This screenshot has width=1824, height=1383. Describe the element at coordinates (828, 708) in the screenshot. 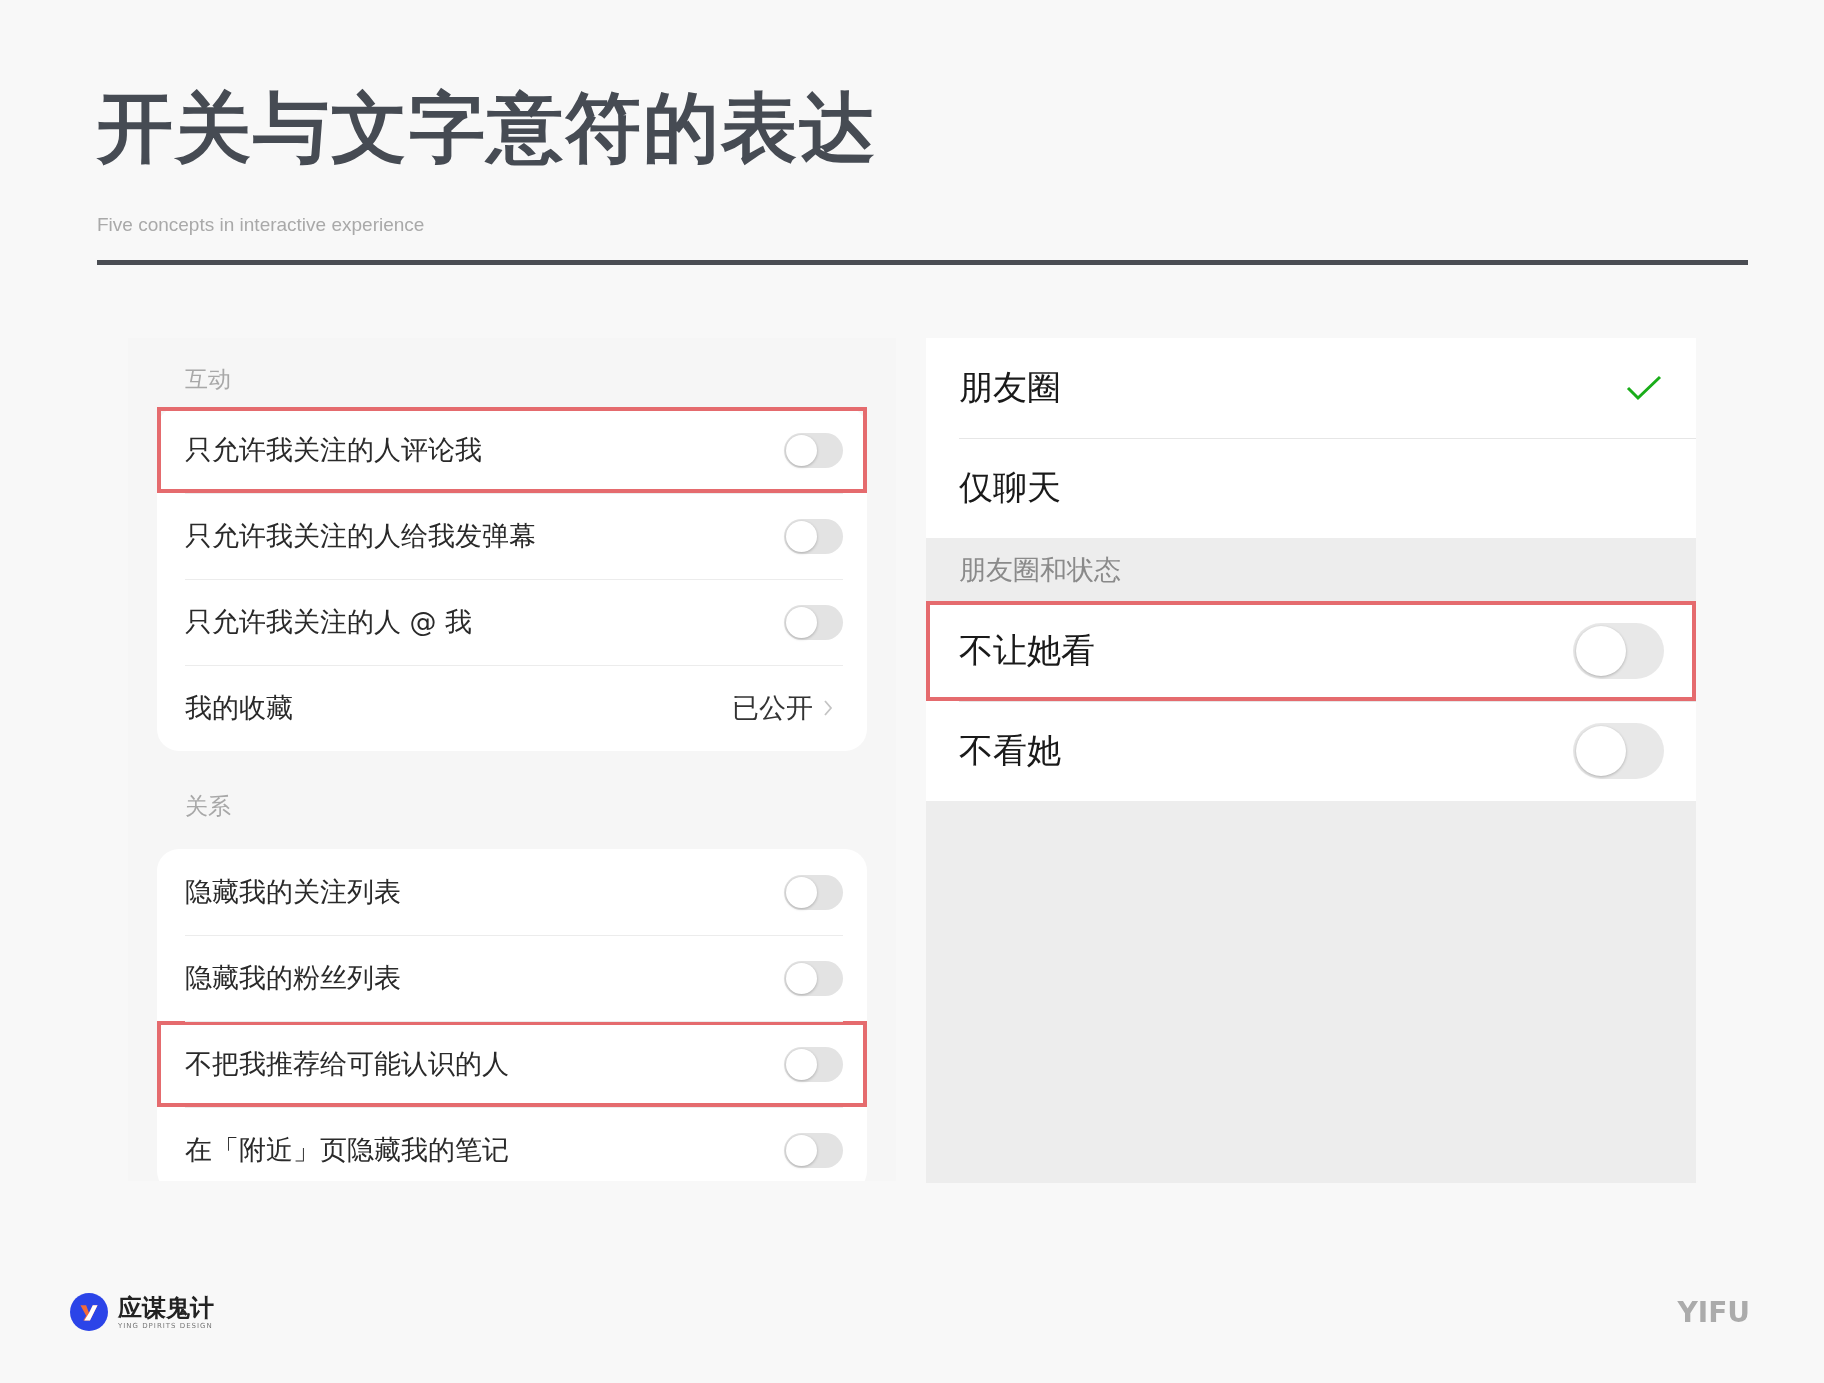

I see `chevron-right-icon` at that location.